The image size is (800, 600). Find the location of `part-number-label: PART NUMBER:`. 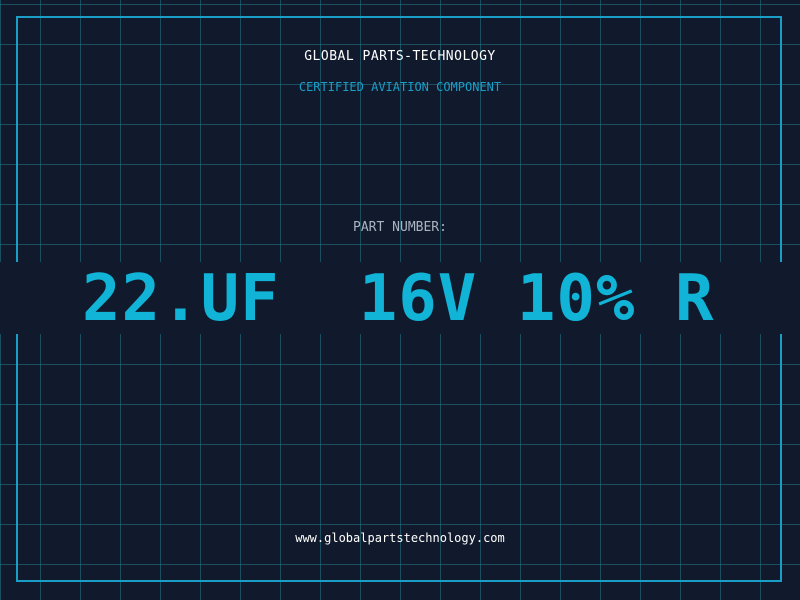

part-number-label: PART NUMBER: is located at coordinates (400, 227).